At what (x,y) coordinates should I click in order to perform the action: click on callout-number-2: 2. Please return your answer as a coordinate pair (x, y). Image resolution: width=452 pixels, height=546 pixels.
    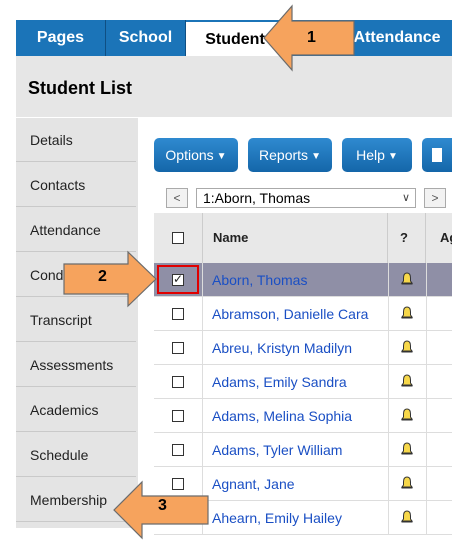
    Looking at the image, I should click on (102, 276).